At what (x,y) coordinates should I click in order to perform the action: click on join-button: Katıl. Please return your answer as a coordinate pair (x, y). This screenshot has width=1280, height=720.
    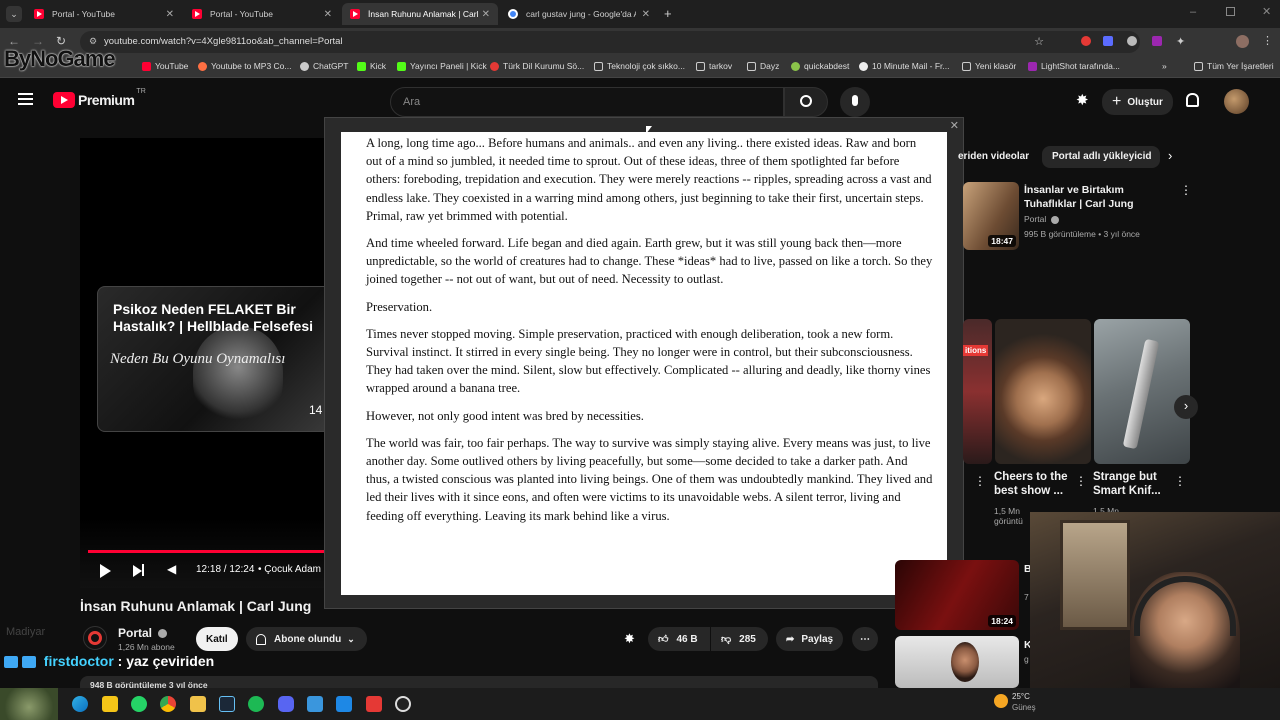
    Looking at the image, I should click on (217, 639).